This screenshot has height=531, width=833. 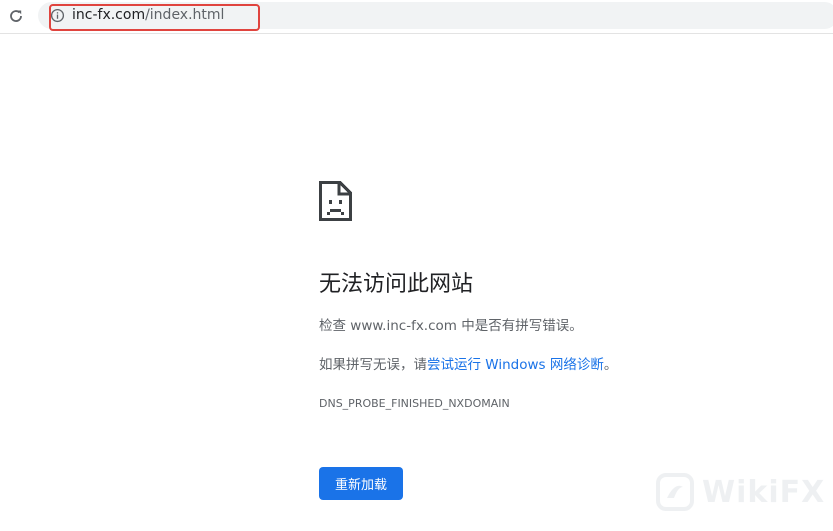 What do you see at coordinates (435, 15) in the screenshot?
I see `address-bar: inc-fx.com/index.html` at bounding box center [435, 15].